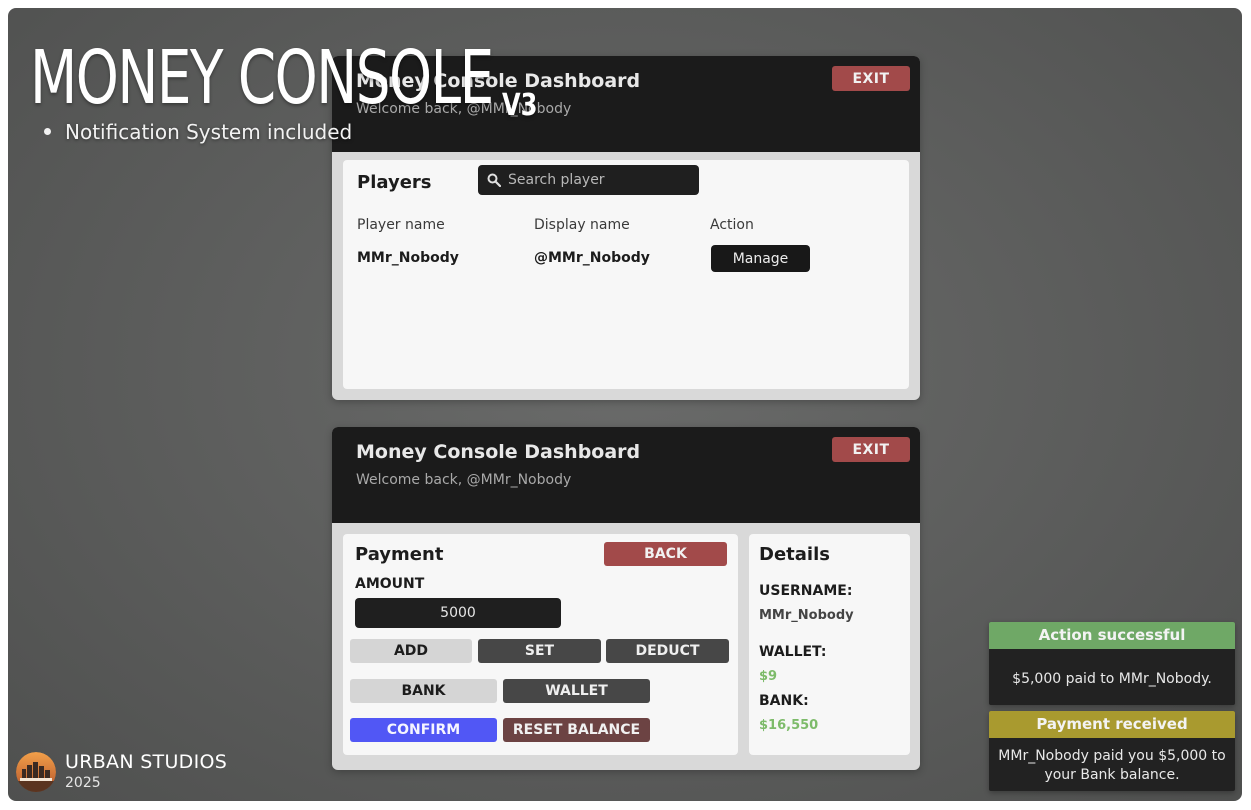 Image resolution: width=1251 pixels, height=810 pixels. What do you see at coordinates (539, 651) in the screenshot?
I see `set-button: SET` at bounding box center [539, 651].